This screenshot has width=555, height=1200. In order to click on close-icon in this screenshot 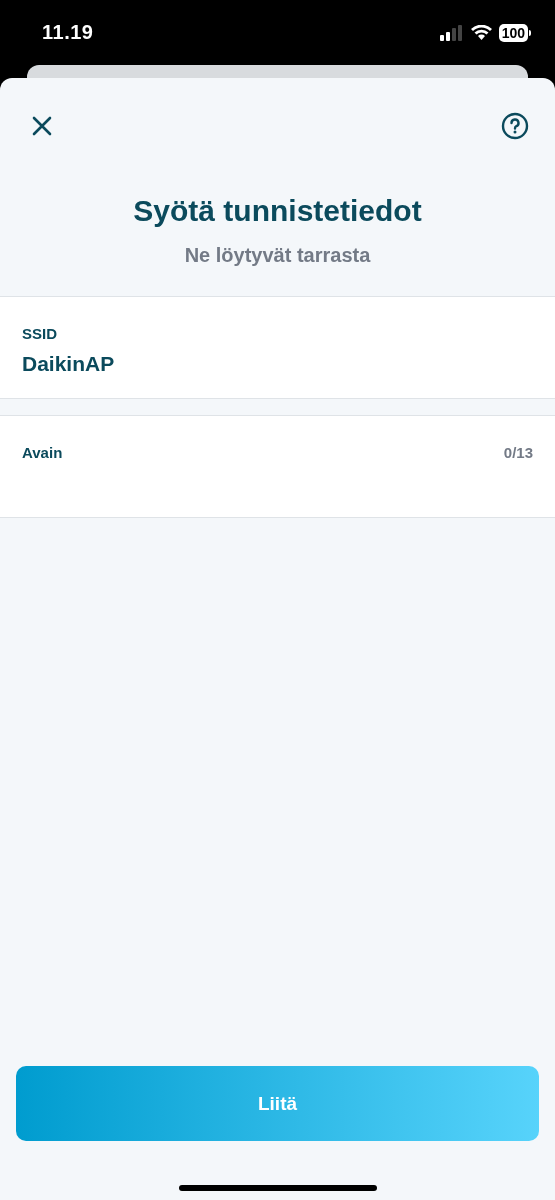, I will do `click(42, 126)`.